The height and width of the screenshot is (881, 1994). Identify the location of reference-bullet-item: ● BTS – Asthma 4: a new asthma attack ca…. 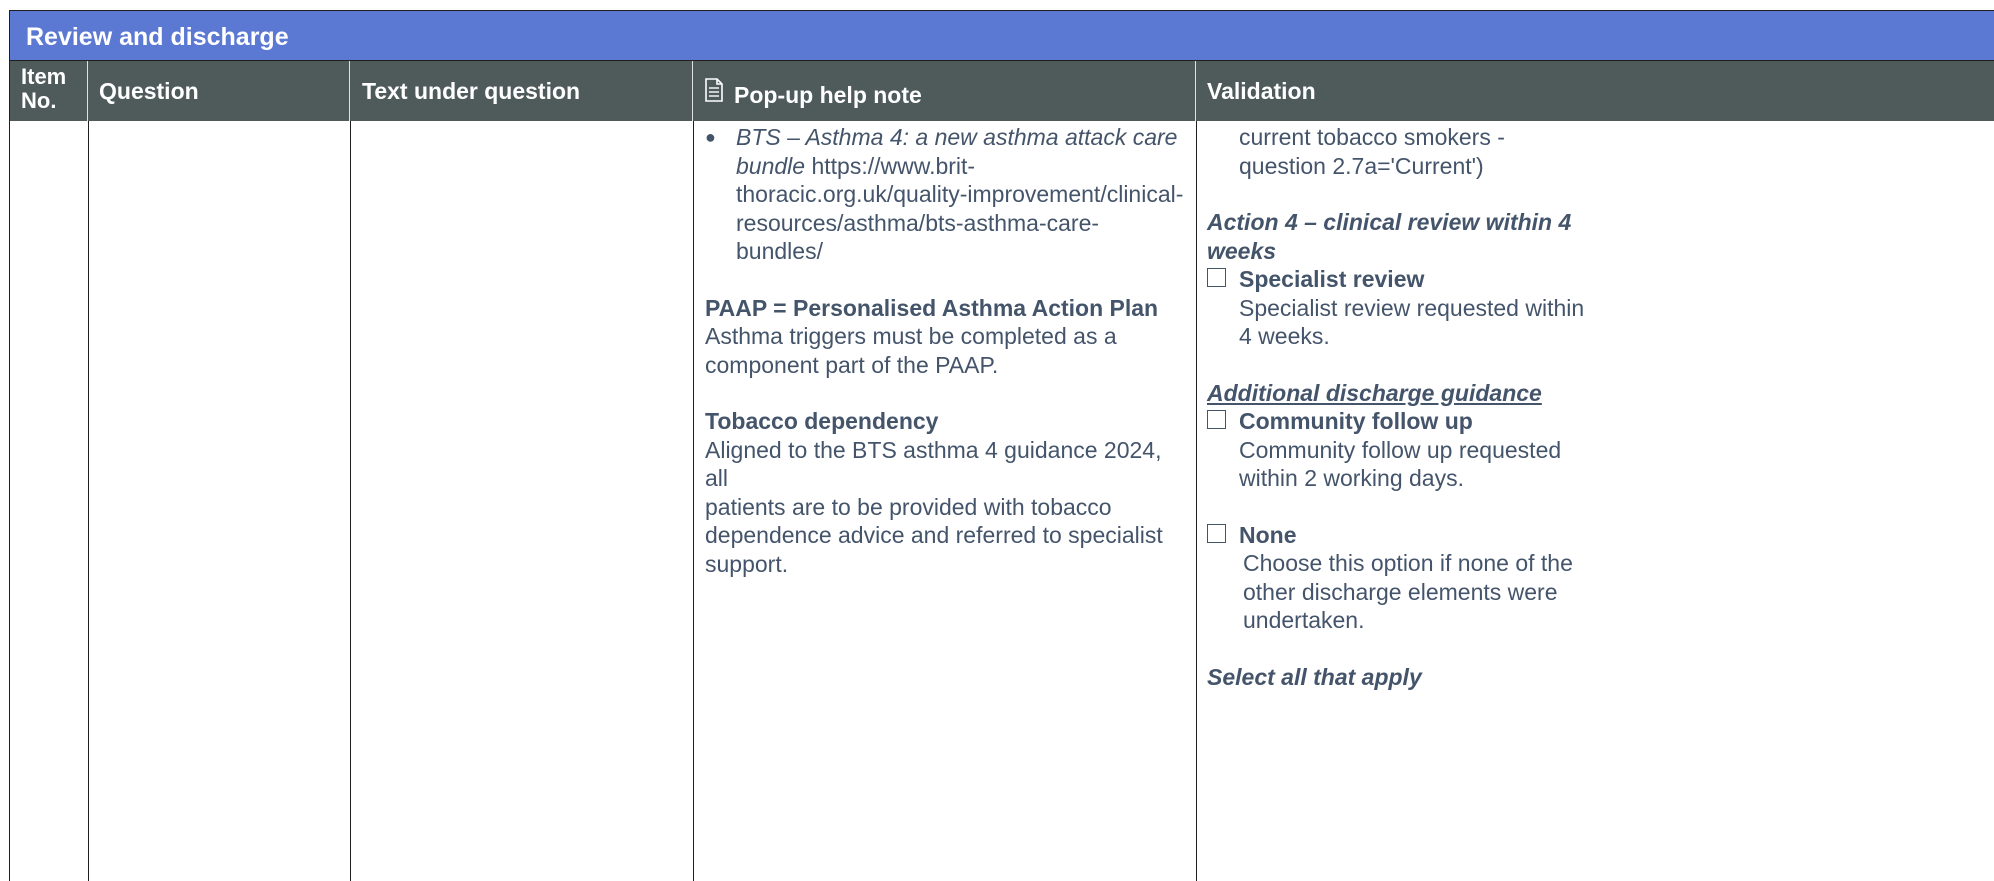
(945, 194).